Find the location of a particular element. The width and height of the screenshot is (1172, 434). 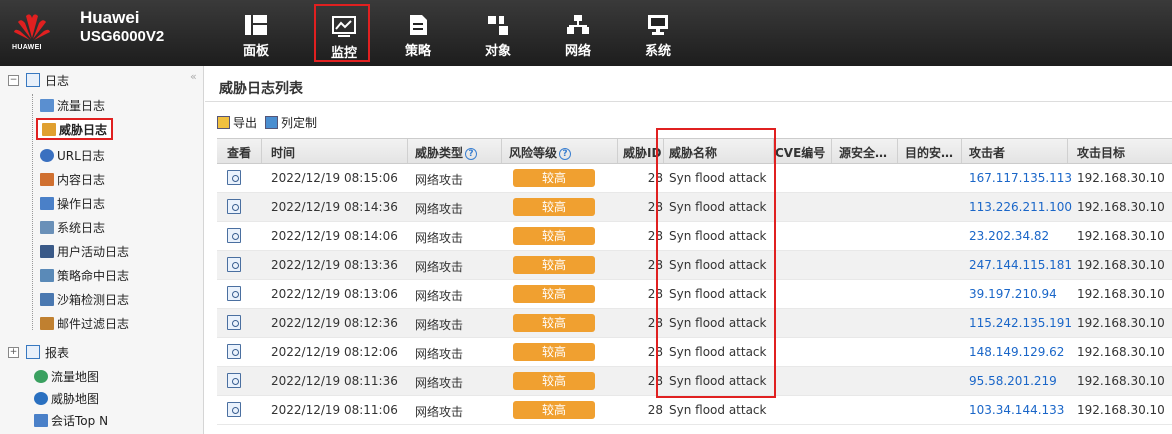

sidebar-item-url-log: URL日志 is located at coordinates (72, 155).